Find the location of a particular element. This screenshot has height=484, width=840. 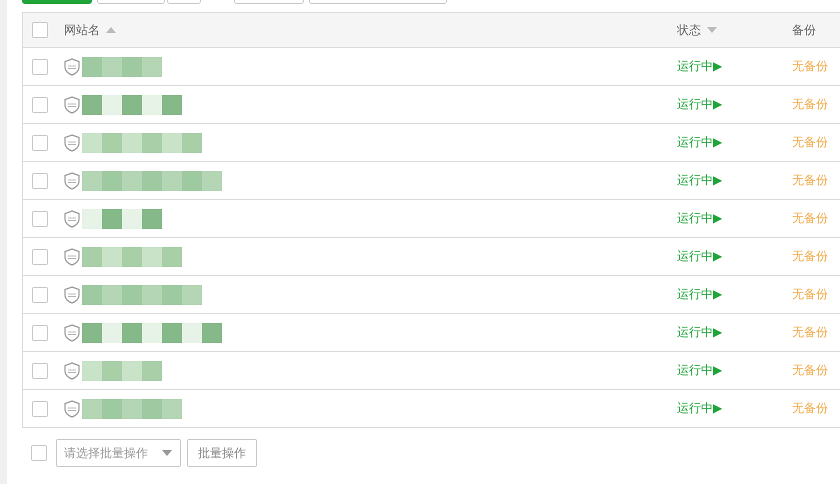

batch-select: 请选择批量操作 is located at coordinates (118, 453).